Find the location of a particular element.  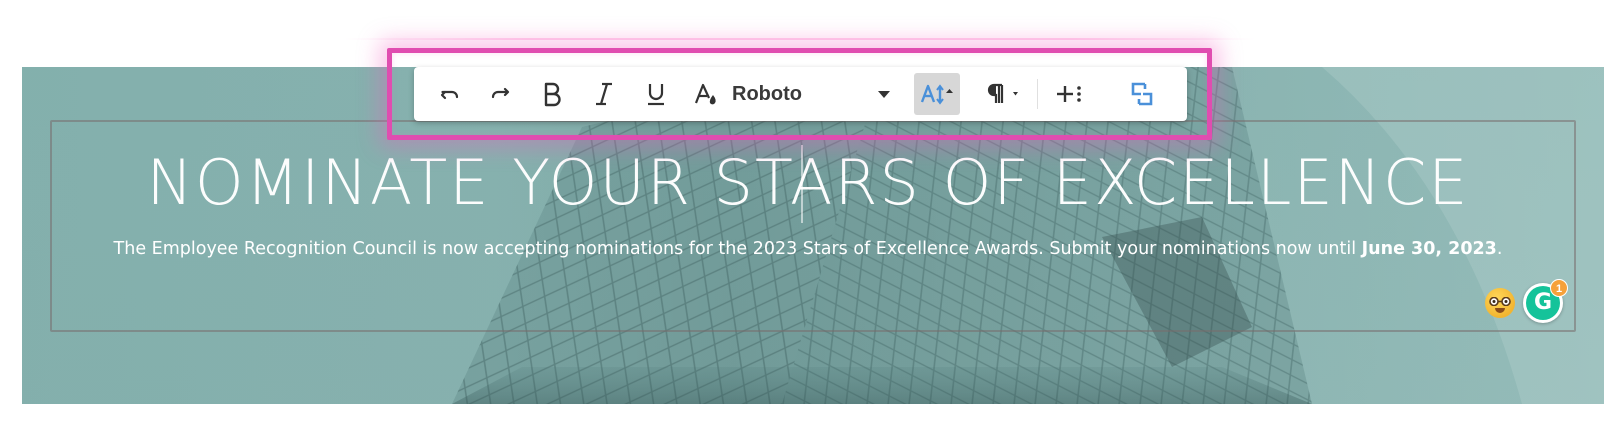

undo-icon is located at coordinates (449, 95).